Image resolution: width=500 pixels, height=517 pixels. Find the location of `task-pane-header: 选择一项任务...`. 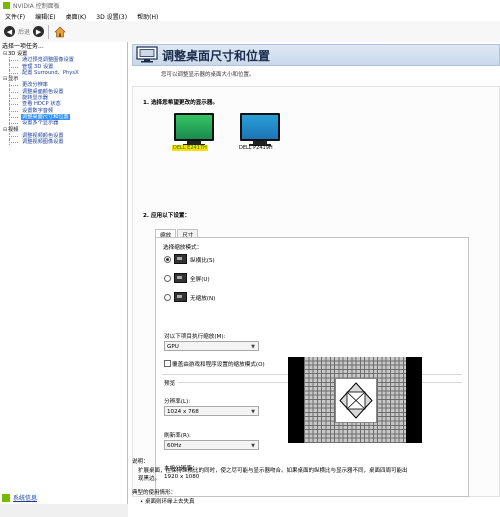

task-pane-header: 选择一项任务... is located at coordinates (23, 46).